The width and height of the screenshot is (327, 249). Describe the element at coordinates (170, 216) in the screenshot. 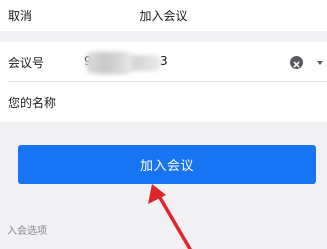

I see `red-arrow-icon` at that location.